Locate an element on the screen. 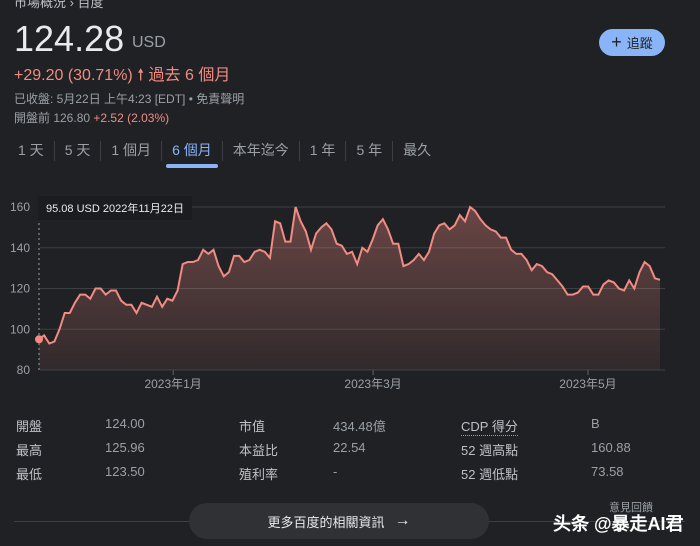 Image resolution: width=700 pixels, height=546 pixels. more-info-button: 更多百度的相關資訊 → is located at coordinates (339, 521).